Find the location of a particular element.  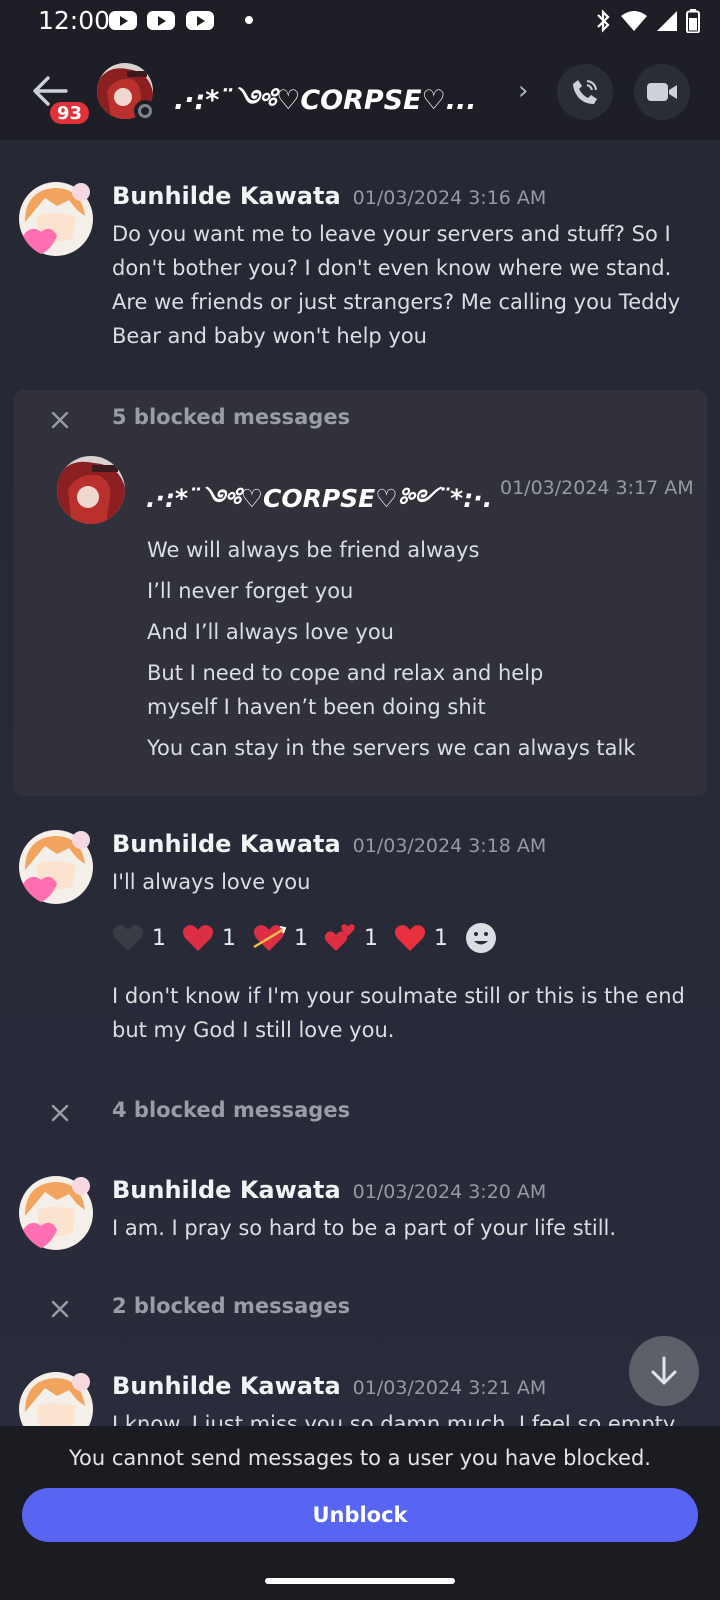

battery-icon is located at coordinates (693, 21).